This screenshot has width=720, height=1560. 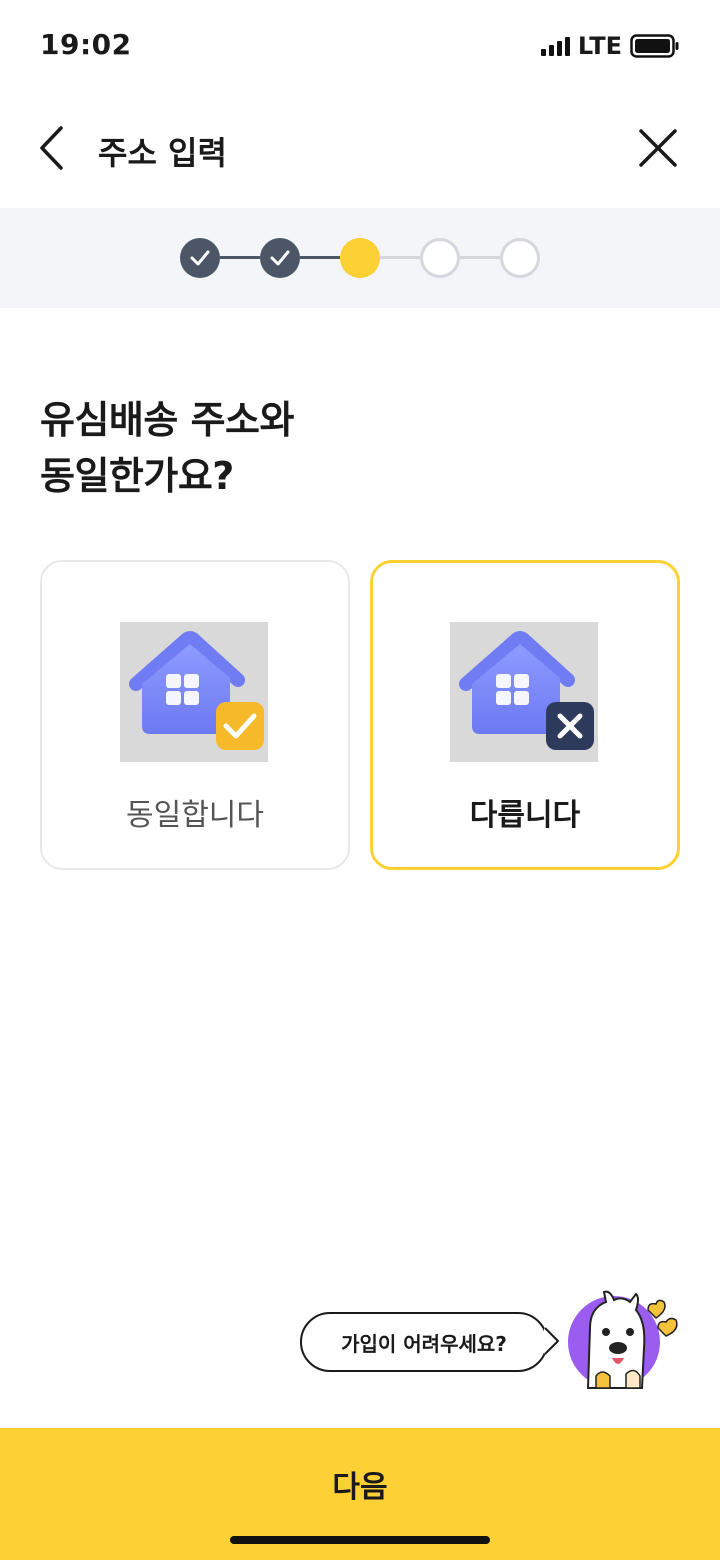 I want to click on mascot-icon, so click(x=622, y=1340).